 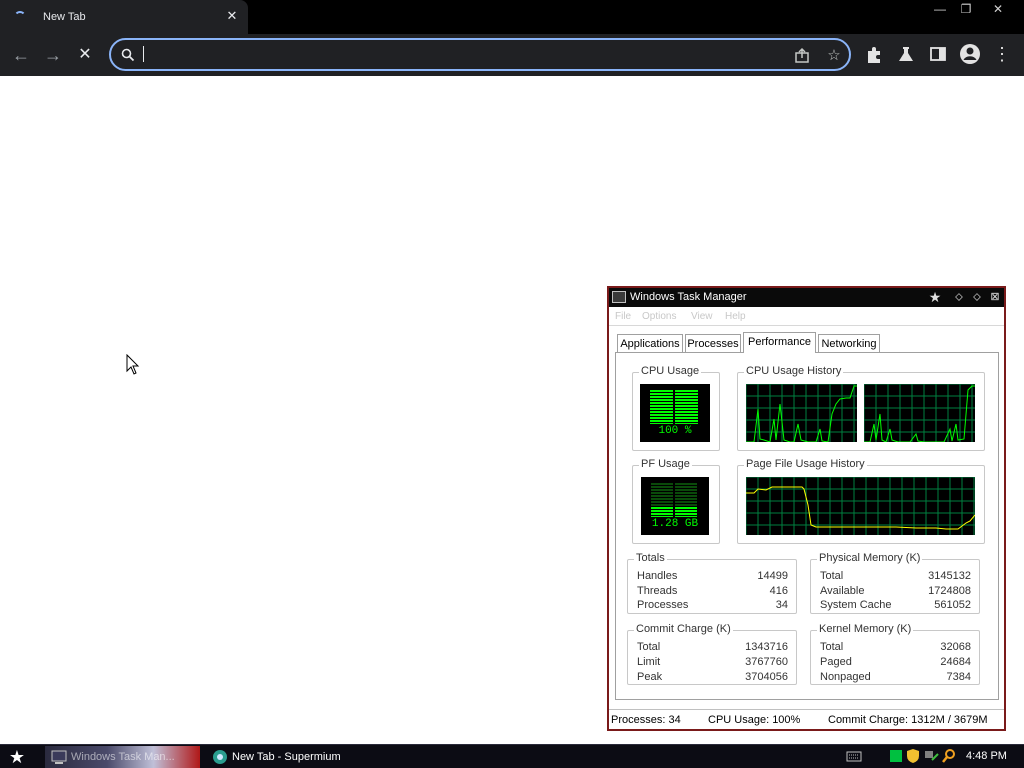 What do you see at coordinates (232, 16) in the screenshot?
I see `tab-close-icon: ✕` at bounding box center [232, 16].